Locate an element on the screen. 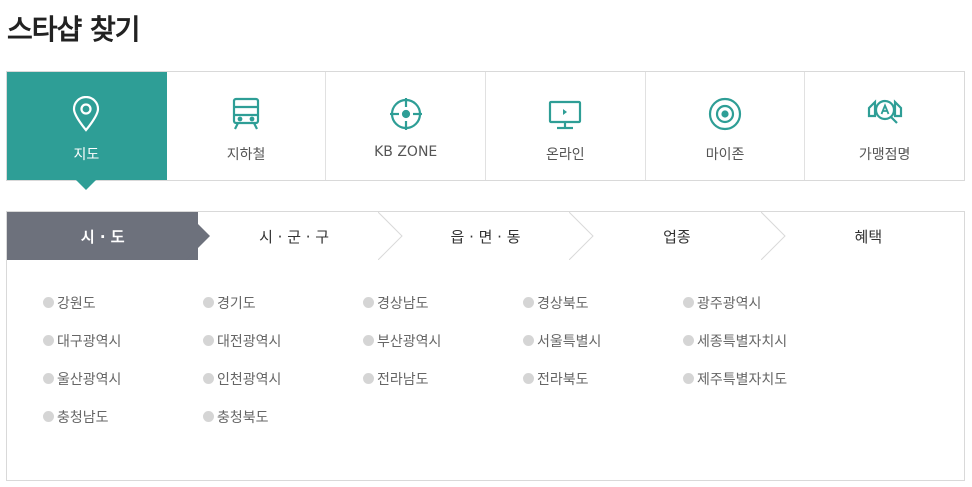 The width and height of the screenshot is (972, 487). region-item: 경상북도 is located at coordinates (603, 302).